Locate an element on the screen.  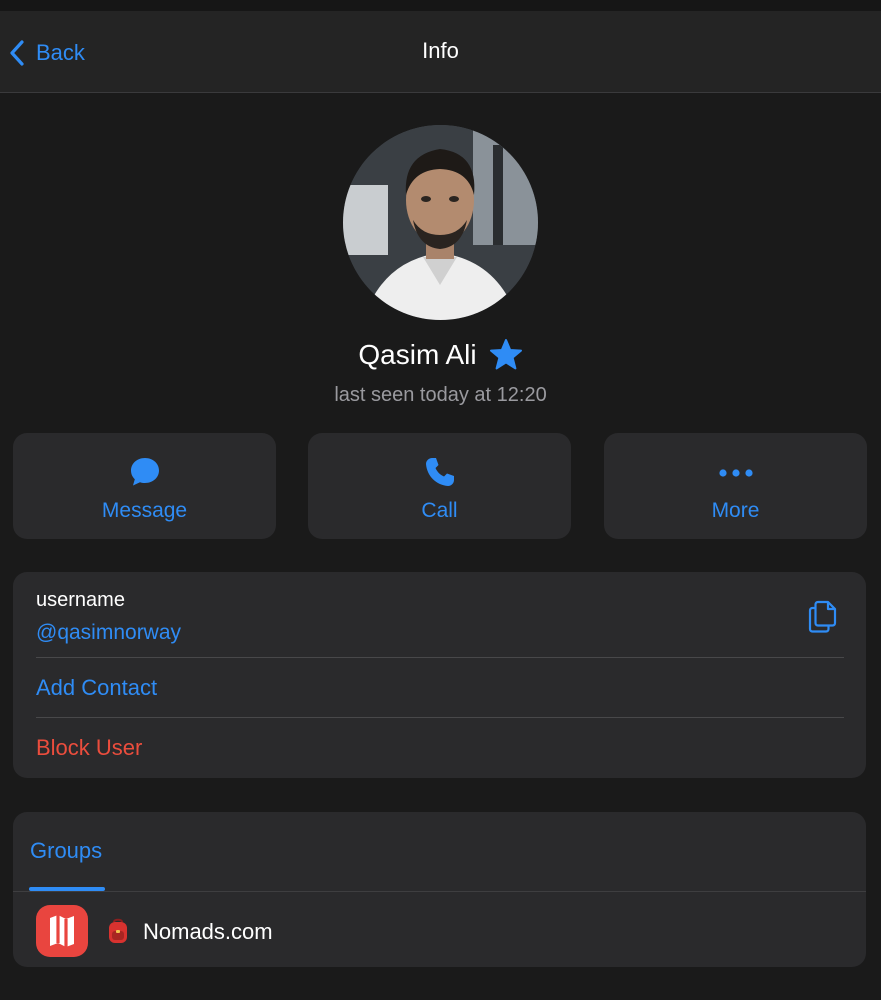
profile-name-row: Qasim Ali is located at coordinates (440, 355).